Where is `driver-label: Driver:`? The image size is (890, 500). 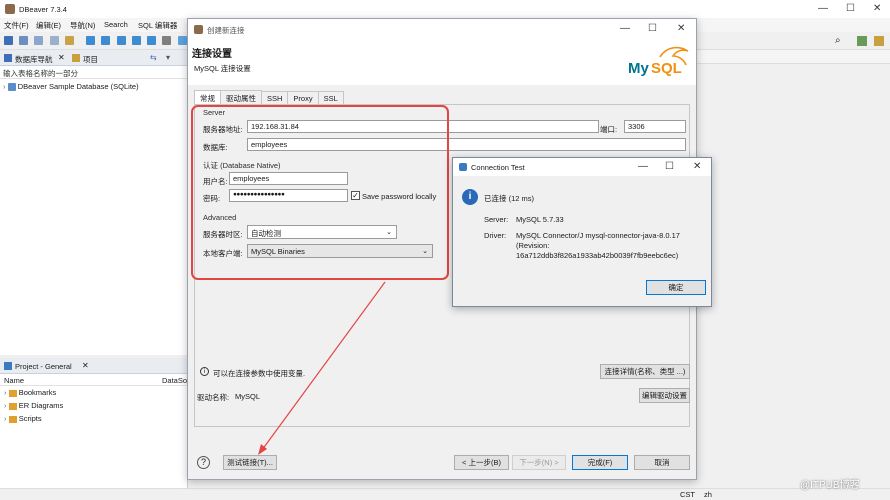
driver-label: Driver: is located at coordinates (495, 235).